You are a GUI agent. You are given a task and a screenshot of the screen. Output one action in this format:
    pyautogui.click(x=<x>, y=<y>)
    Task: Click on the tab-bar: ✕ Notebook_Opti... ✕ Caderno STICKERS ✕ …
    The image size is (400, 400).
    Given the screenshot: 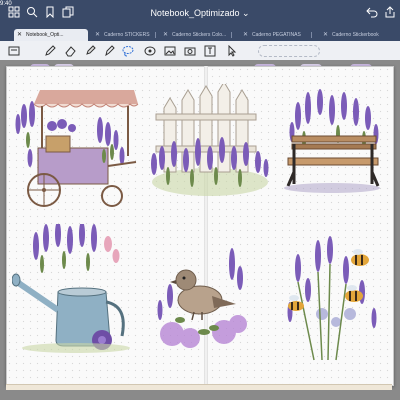 What is the action you would take?
    pyautogui.click(x=200, y=34)
    